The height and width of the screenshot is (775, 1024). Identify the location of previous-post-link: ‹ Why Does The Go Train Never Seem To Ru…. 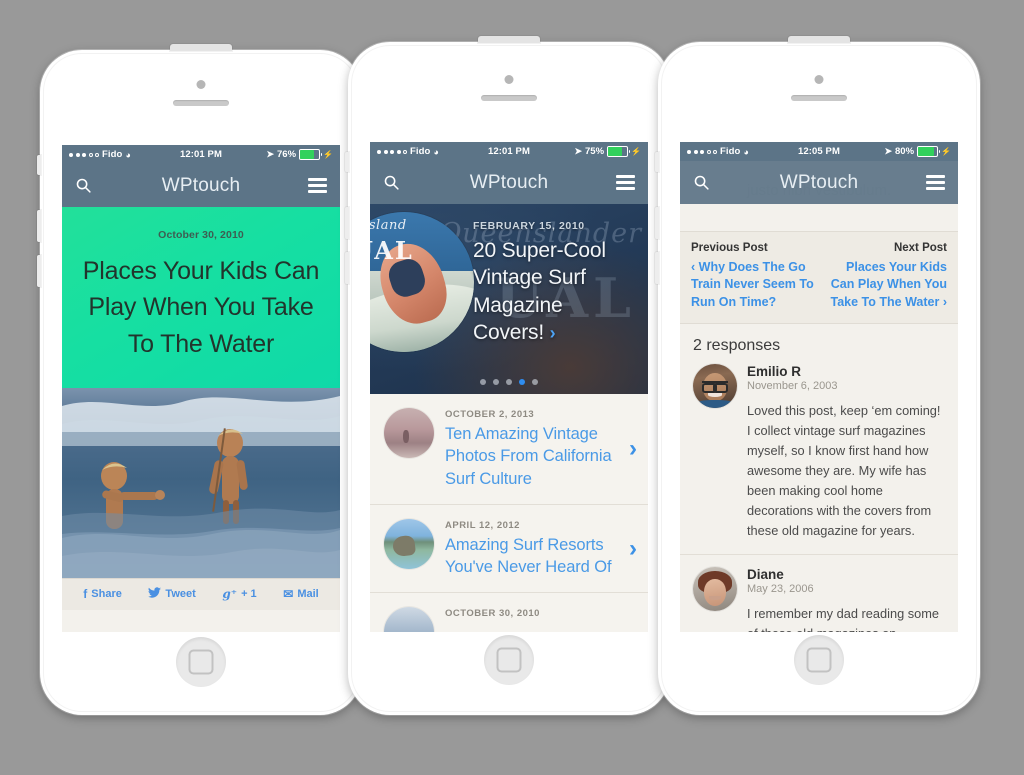
(752, 285).